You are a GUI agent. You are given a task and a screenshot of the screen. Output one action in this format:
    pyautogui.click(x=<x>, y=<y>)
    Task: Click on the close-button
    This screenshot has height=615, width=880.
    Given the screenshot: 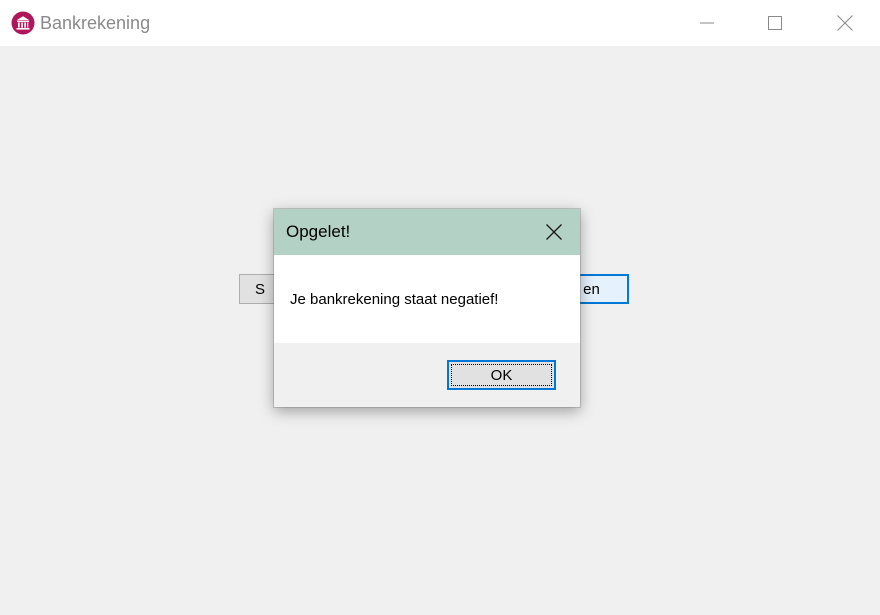 What is the action you would take?
    pyautogui.click(x=845, y=23)
    